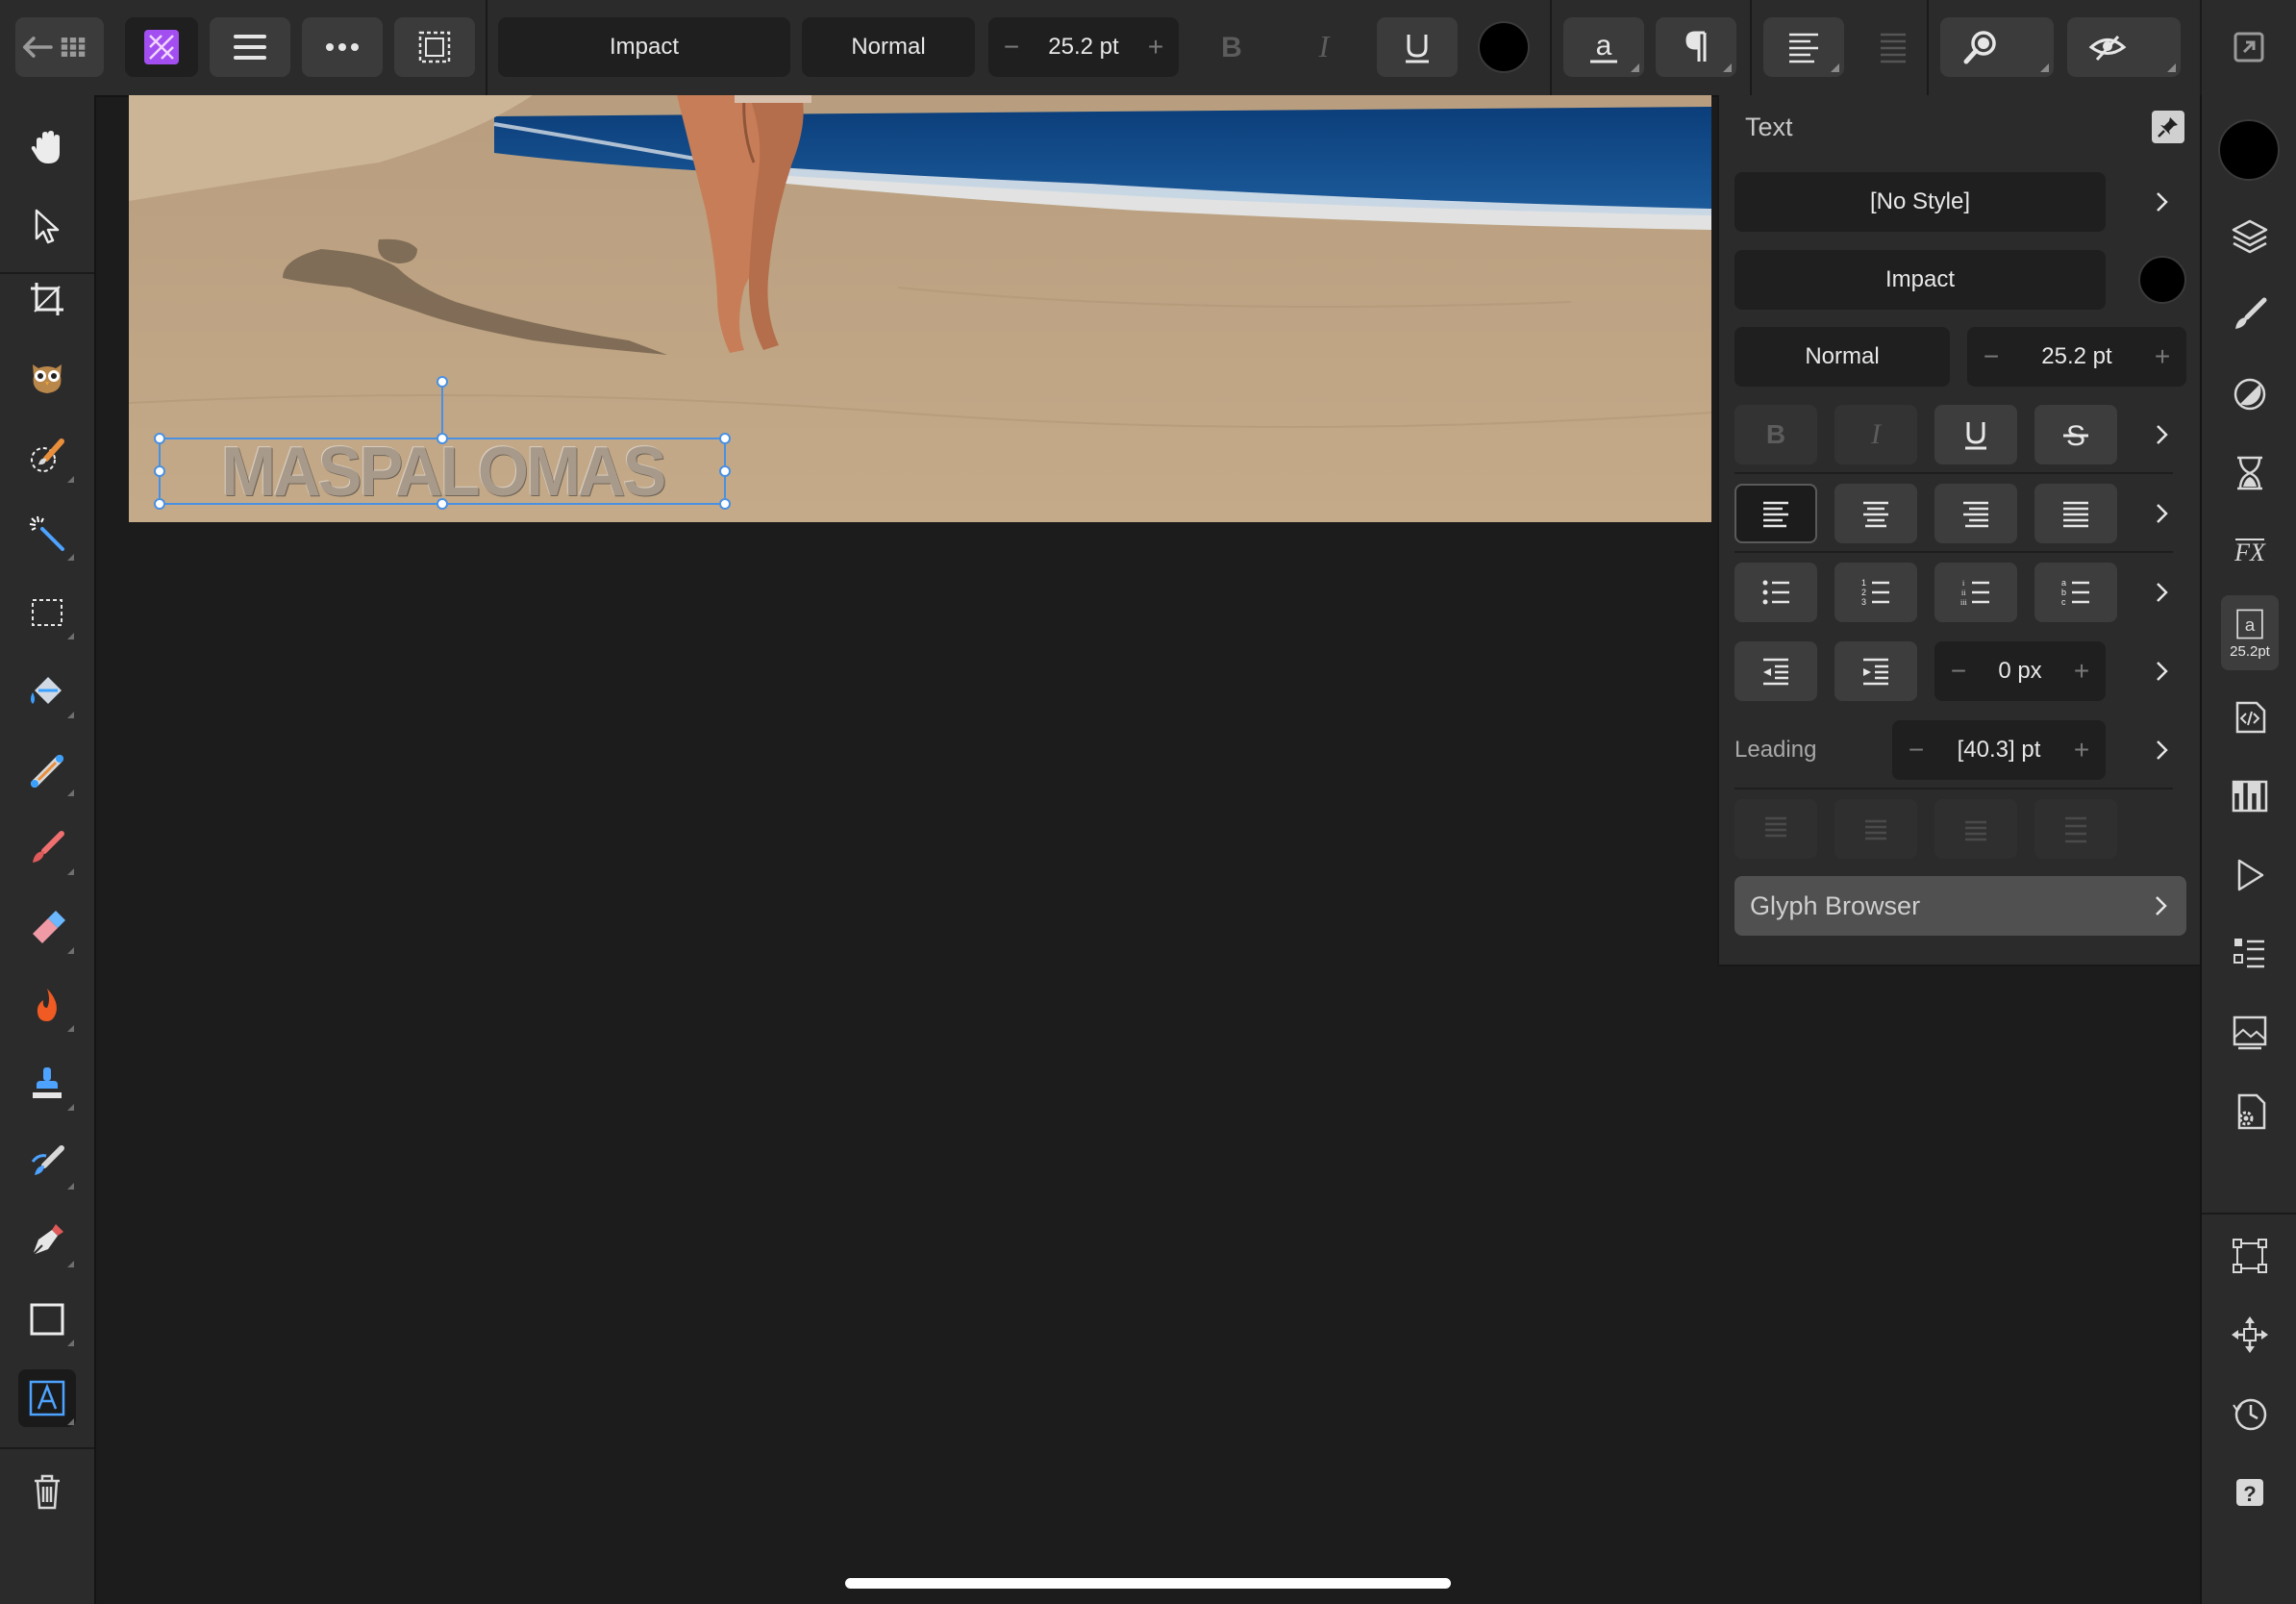 This screenshot has height=1604, width=2296. What do you see at coordinates (2250, 235) in the screenshot?
I see `layers-studio-button` at bounding box center [2250, 235].